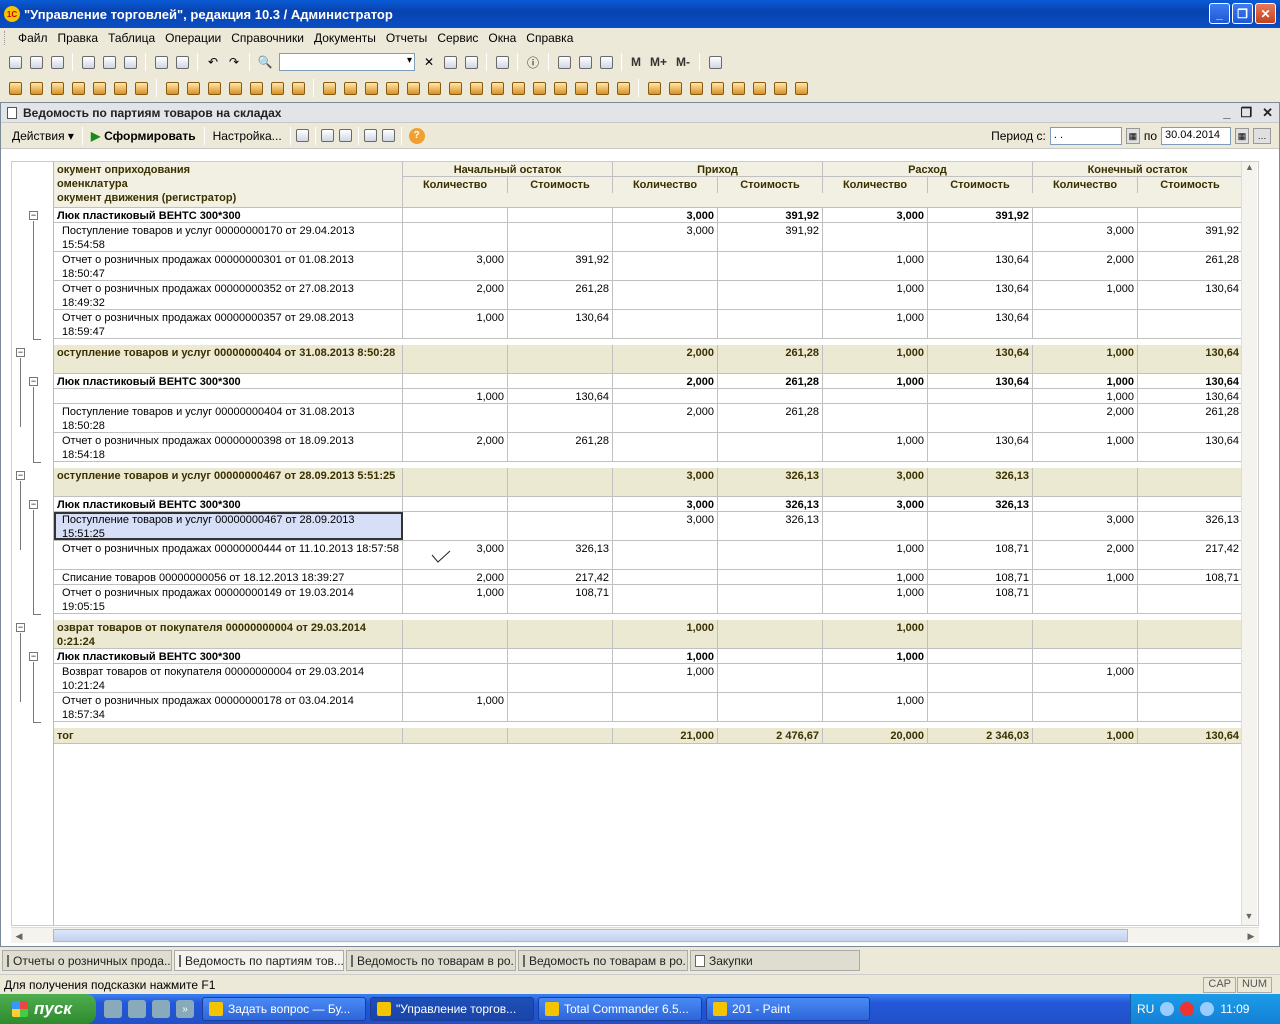 Image resolution: width=1280 pixels, height=1024 pixels. I want to click on excel-icon, so click(623, 88).